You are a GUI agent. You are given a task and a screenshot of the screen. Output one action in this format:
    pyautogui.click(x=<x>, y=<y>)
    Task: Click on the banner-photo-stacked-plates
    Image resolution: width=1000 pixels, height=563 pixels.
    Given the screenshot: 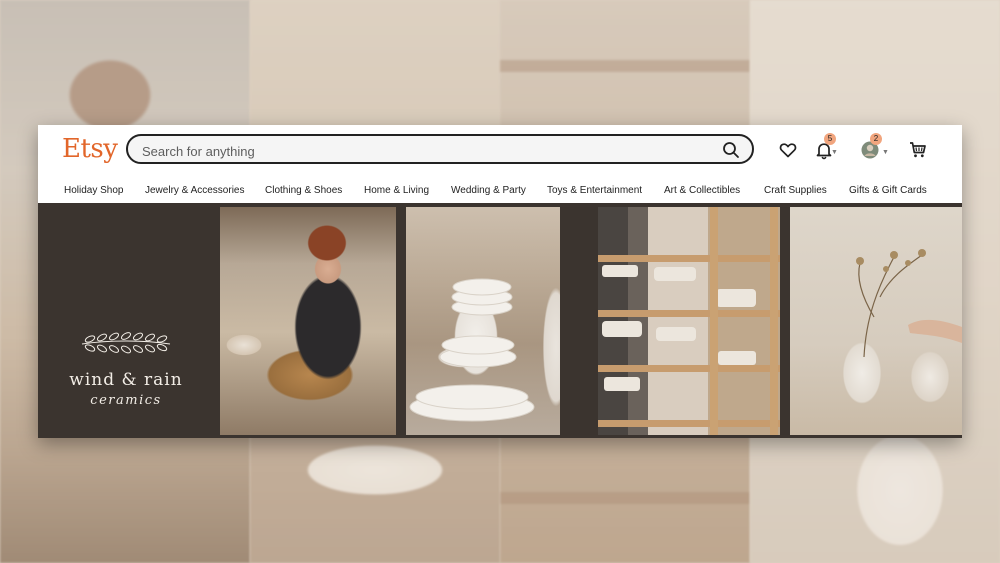 What is the action you would take?
    pyautogui.click(x=483, y=321)
    